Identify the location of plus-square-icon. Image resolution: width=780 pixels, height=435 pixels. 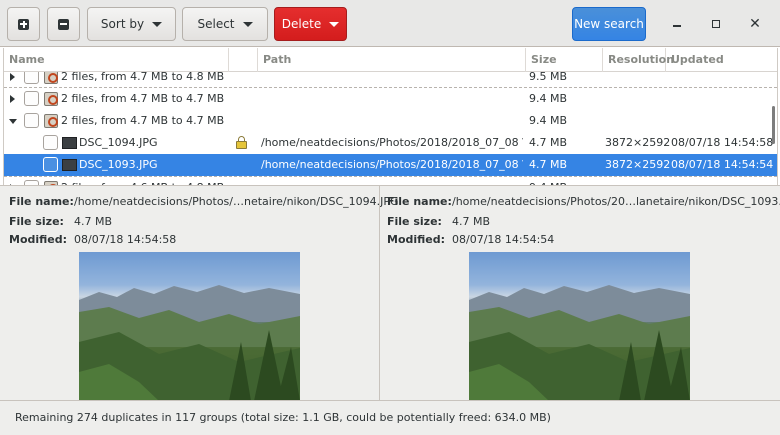
(23, 24).